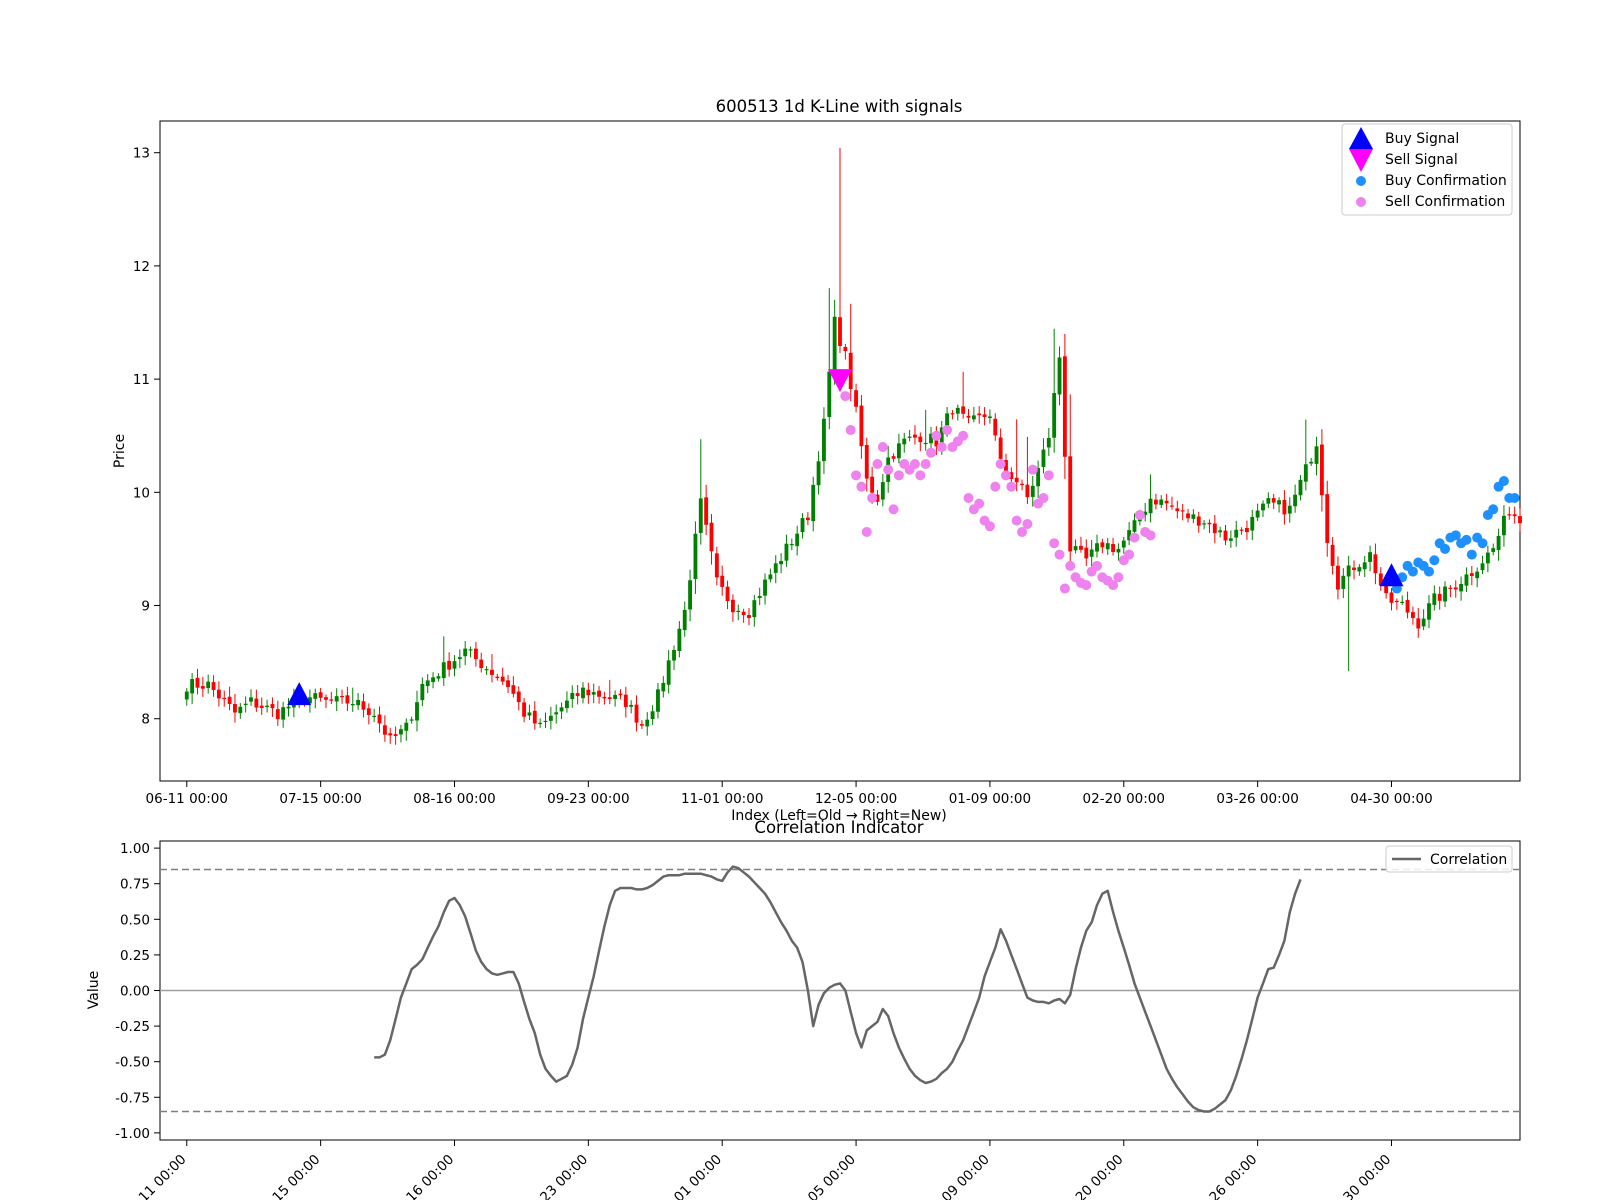 The image size is (1600, 1204). I want to click on kline-y-tick-label: 10, so click(141, 493).